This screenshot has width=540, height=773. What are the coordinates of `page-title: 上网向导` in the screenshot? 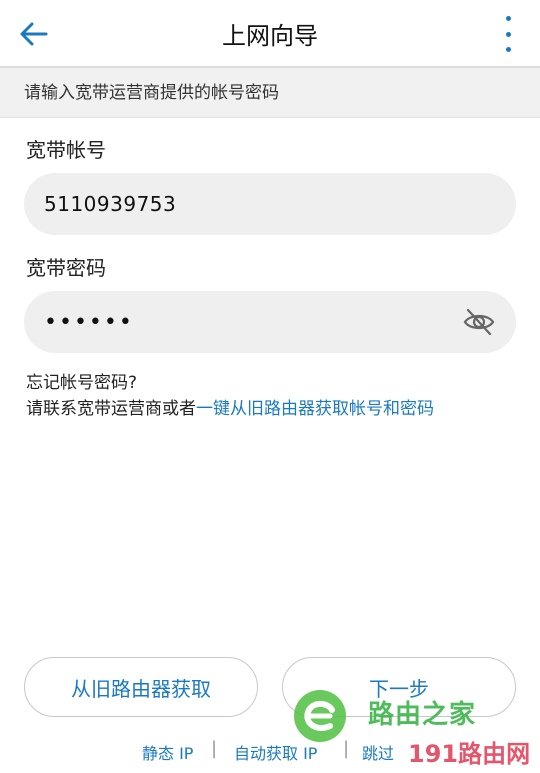 It's located at (270, 36).